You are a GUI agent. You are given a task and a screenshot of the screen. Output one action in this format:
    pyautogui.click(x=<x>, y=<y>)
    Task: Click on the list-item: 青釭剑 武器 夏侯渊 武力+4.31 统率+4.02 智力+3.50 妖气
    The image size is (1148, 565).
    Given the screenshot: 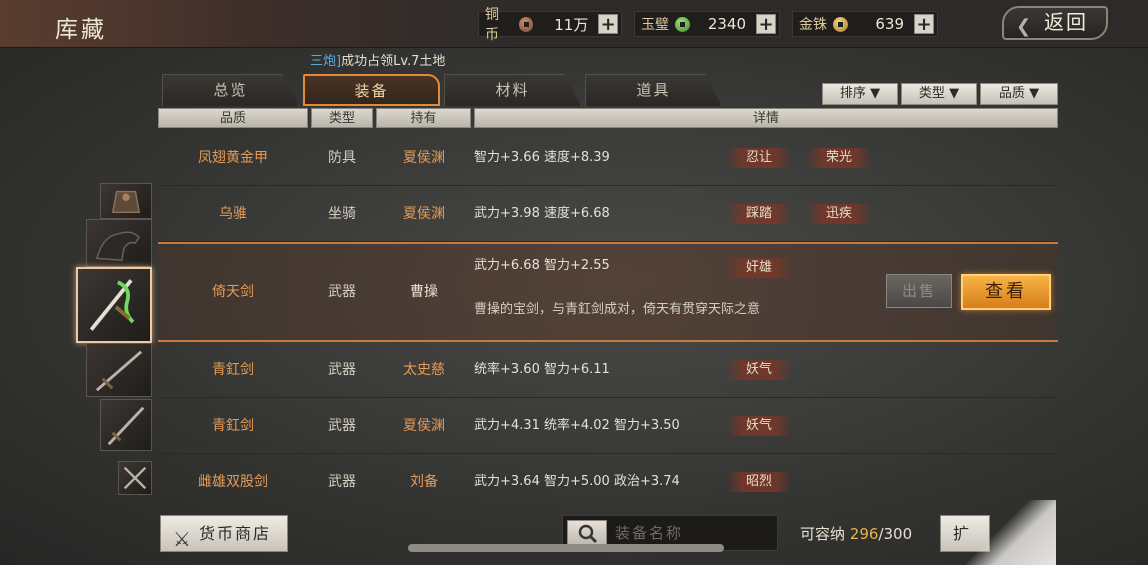 What is the action you would take?
    pyautogui.click(x=608, y=426)
    